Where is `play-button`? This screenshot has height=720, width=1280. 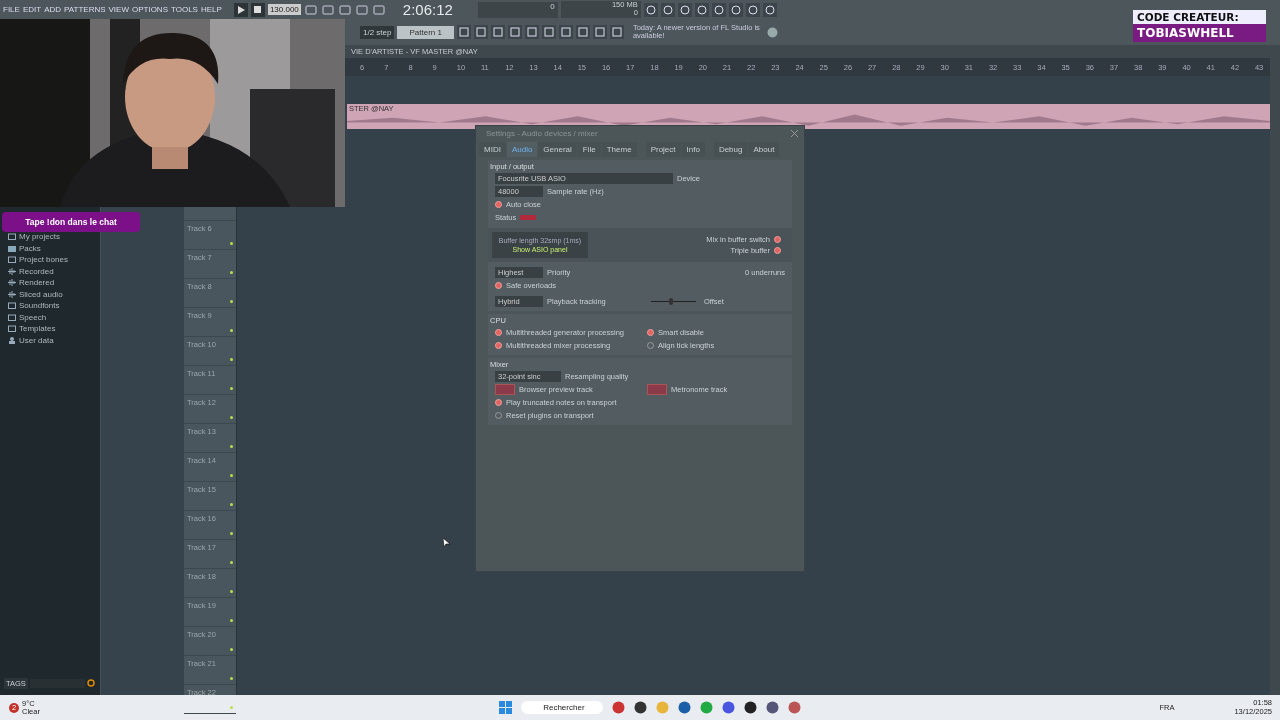 play-button is located at coordinates (240, 9).